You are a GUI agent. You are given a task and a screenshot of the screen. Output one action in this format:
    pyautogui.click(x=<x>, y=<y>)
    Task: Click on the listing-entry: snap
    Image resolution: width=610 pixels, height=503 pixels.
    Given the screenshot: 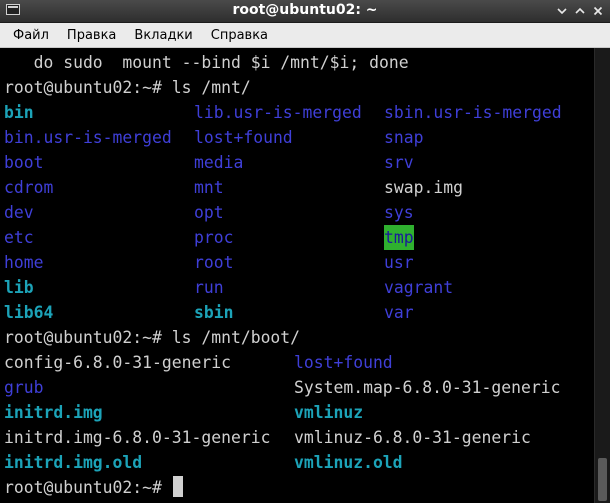 What is the action you would take?
    pyautogui.click(x=404, y=137)
    